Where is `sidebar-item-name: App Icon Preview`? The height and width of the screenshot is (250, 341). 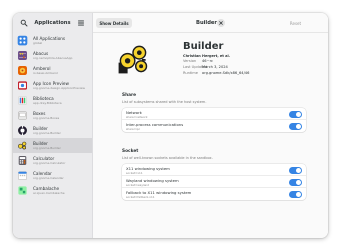
sidebar-item-name: App Icon Preview is located at coordinates (51, 83).